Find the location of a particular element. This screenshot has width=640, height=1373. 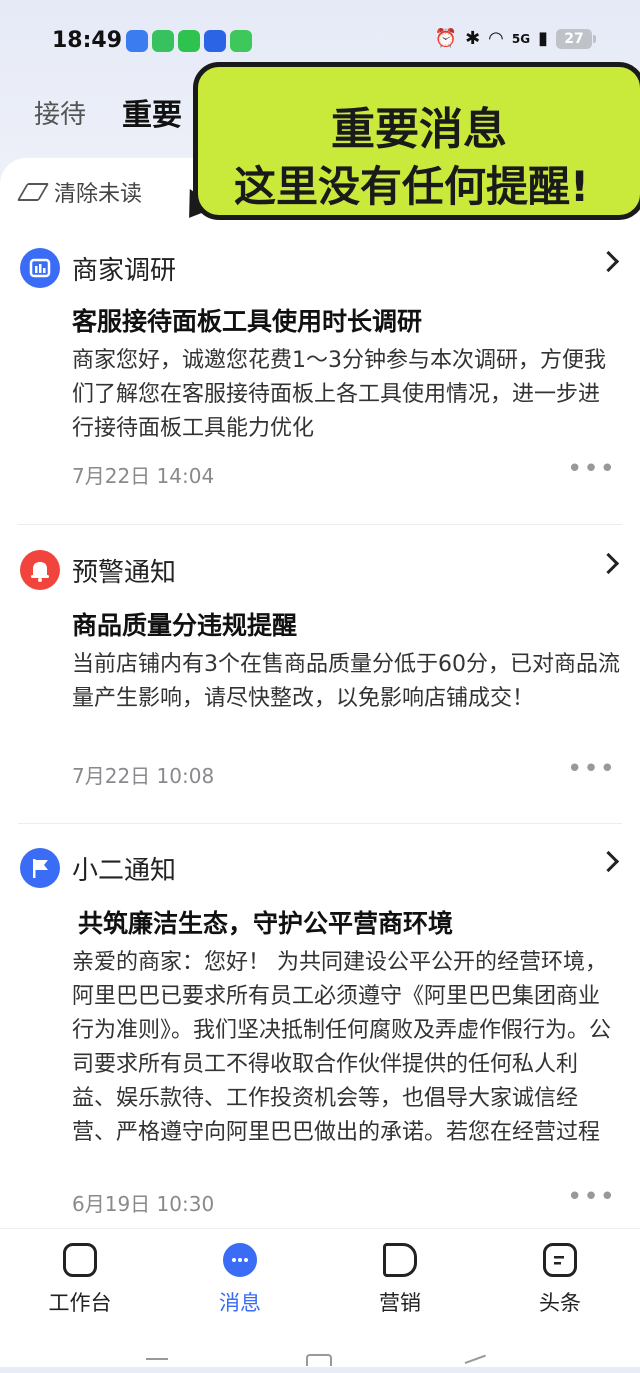

notification-app-icons is located at coordinates (189, 41).